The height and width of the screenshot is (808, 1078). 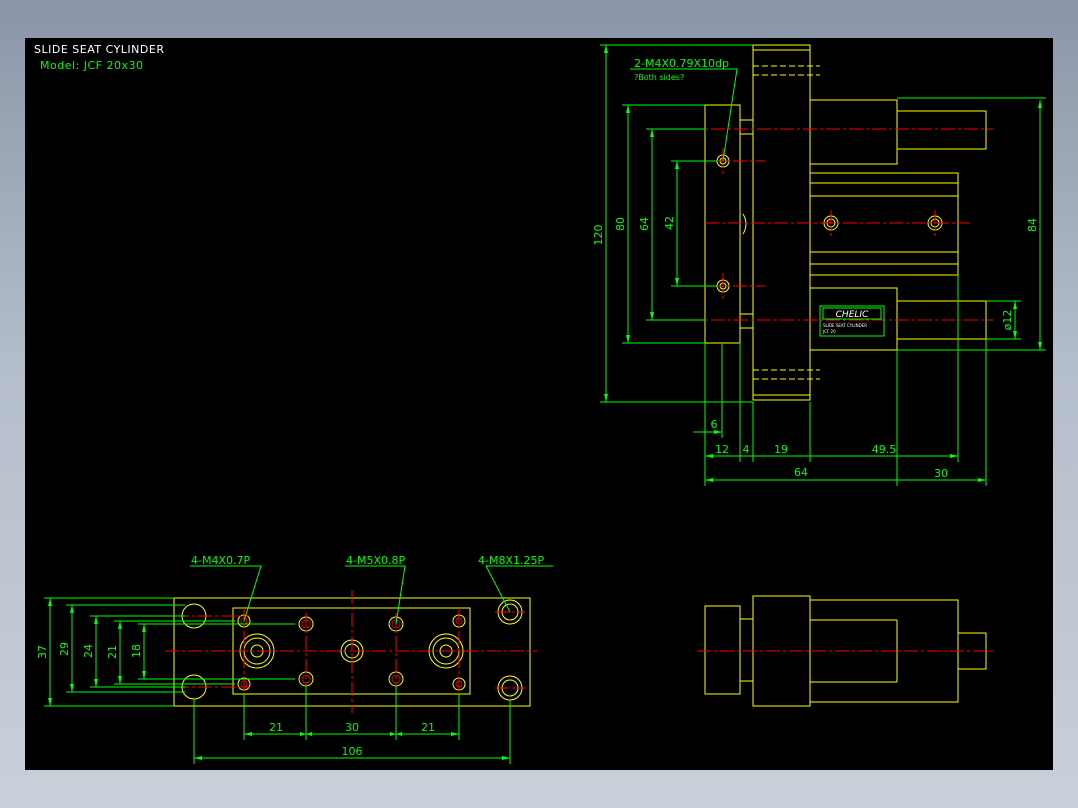 I want to click on dim-64-horizontal: 64, so click(x=801, y=472).